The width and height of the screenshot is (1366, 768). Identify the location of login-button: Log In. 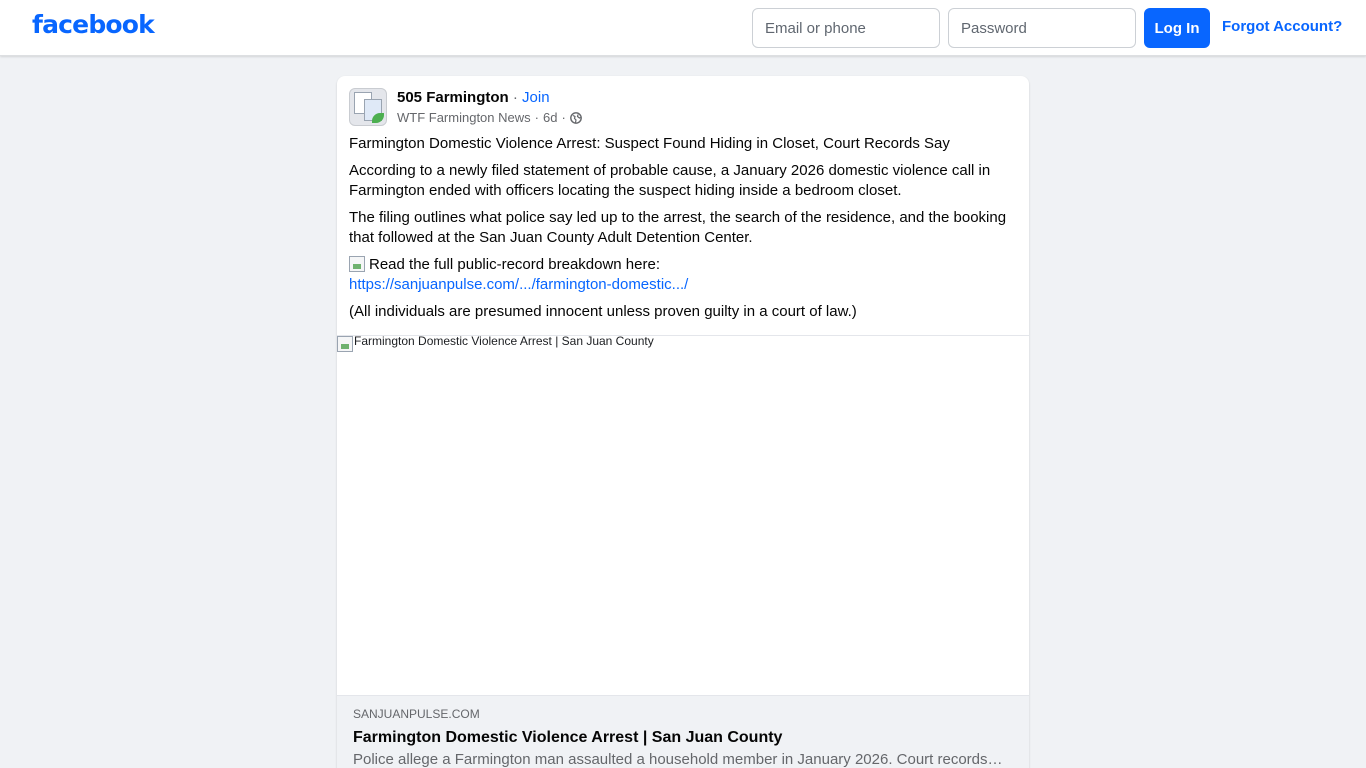
(1177, 28).